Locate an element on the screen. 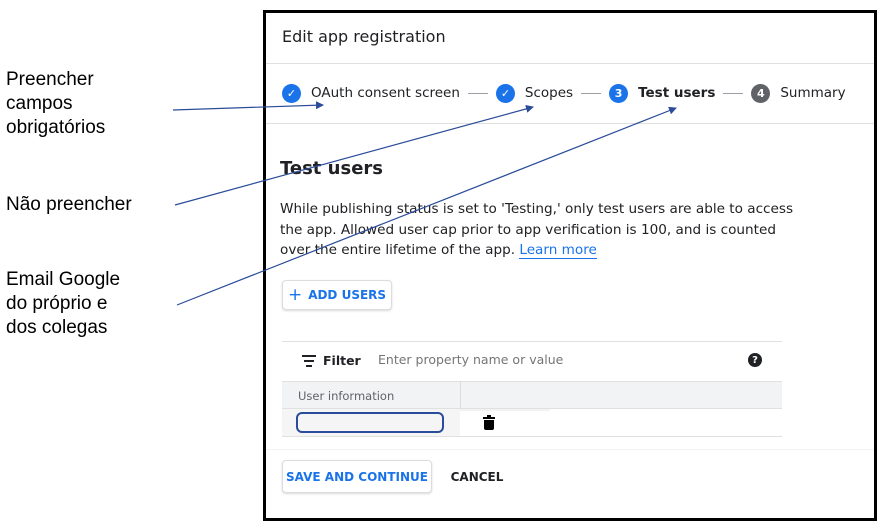 The image size is (889, 531). filter-input is located at coordinates (528, 359).